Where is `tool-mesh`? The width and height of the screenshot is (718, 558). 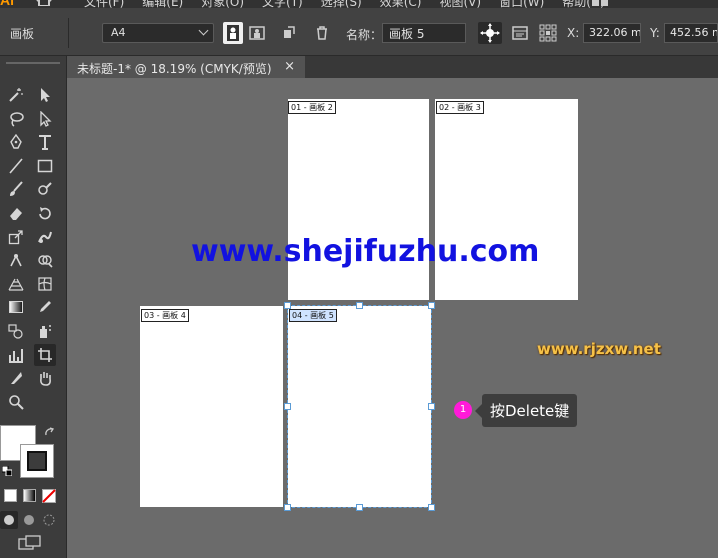 tool-mesh is located at coordinates (45, 284).